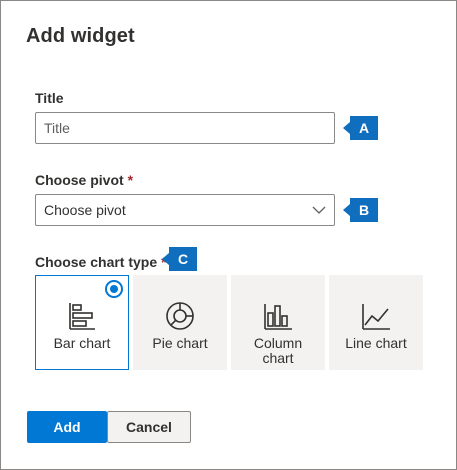 Image resolution: width=457 pixels, height=470 pixels. What do you see at coordinates (130, 180) in the screenshot?
I see `required-mark: *` at bounding box center [130, 180].